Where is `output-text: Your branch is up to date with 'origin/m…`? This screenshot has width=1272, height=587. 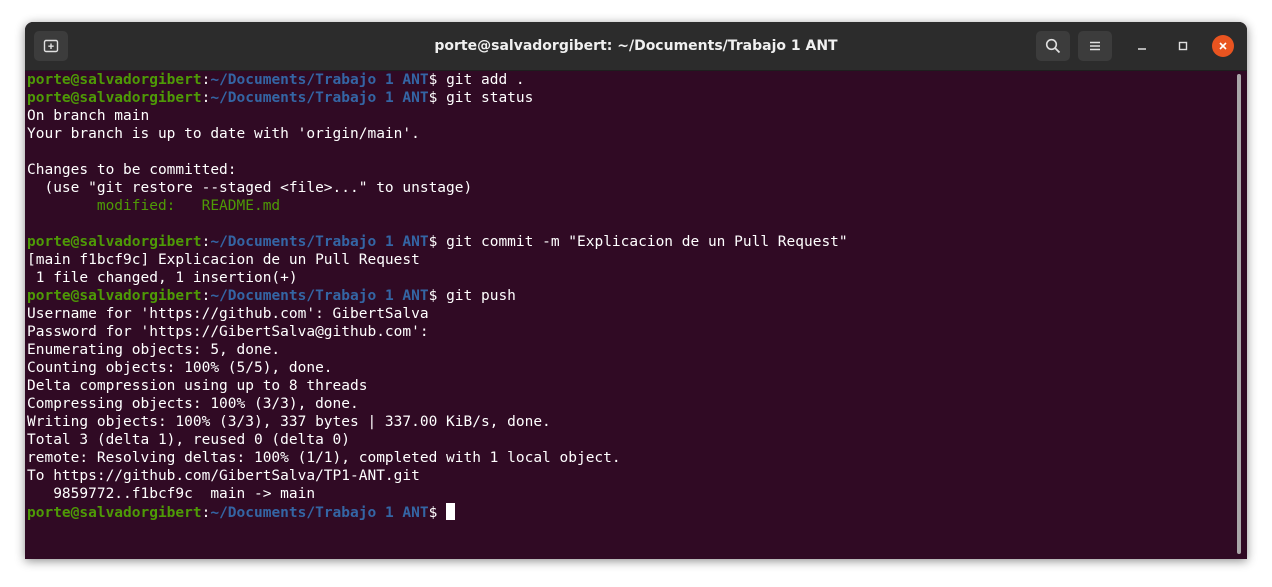
output-text: Your branch is up to date with 'origin/m… is located at coordinates (223, 134).